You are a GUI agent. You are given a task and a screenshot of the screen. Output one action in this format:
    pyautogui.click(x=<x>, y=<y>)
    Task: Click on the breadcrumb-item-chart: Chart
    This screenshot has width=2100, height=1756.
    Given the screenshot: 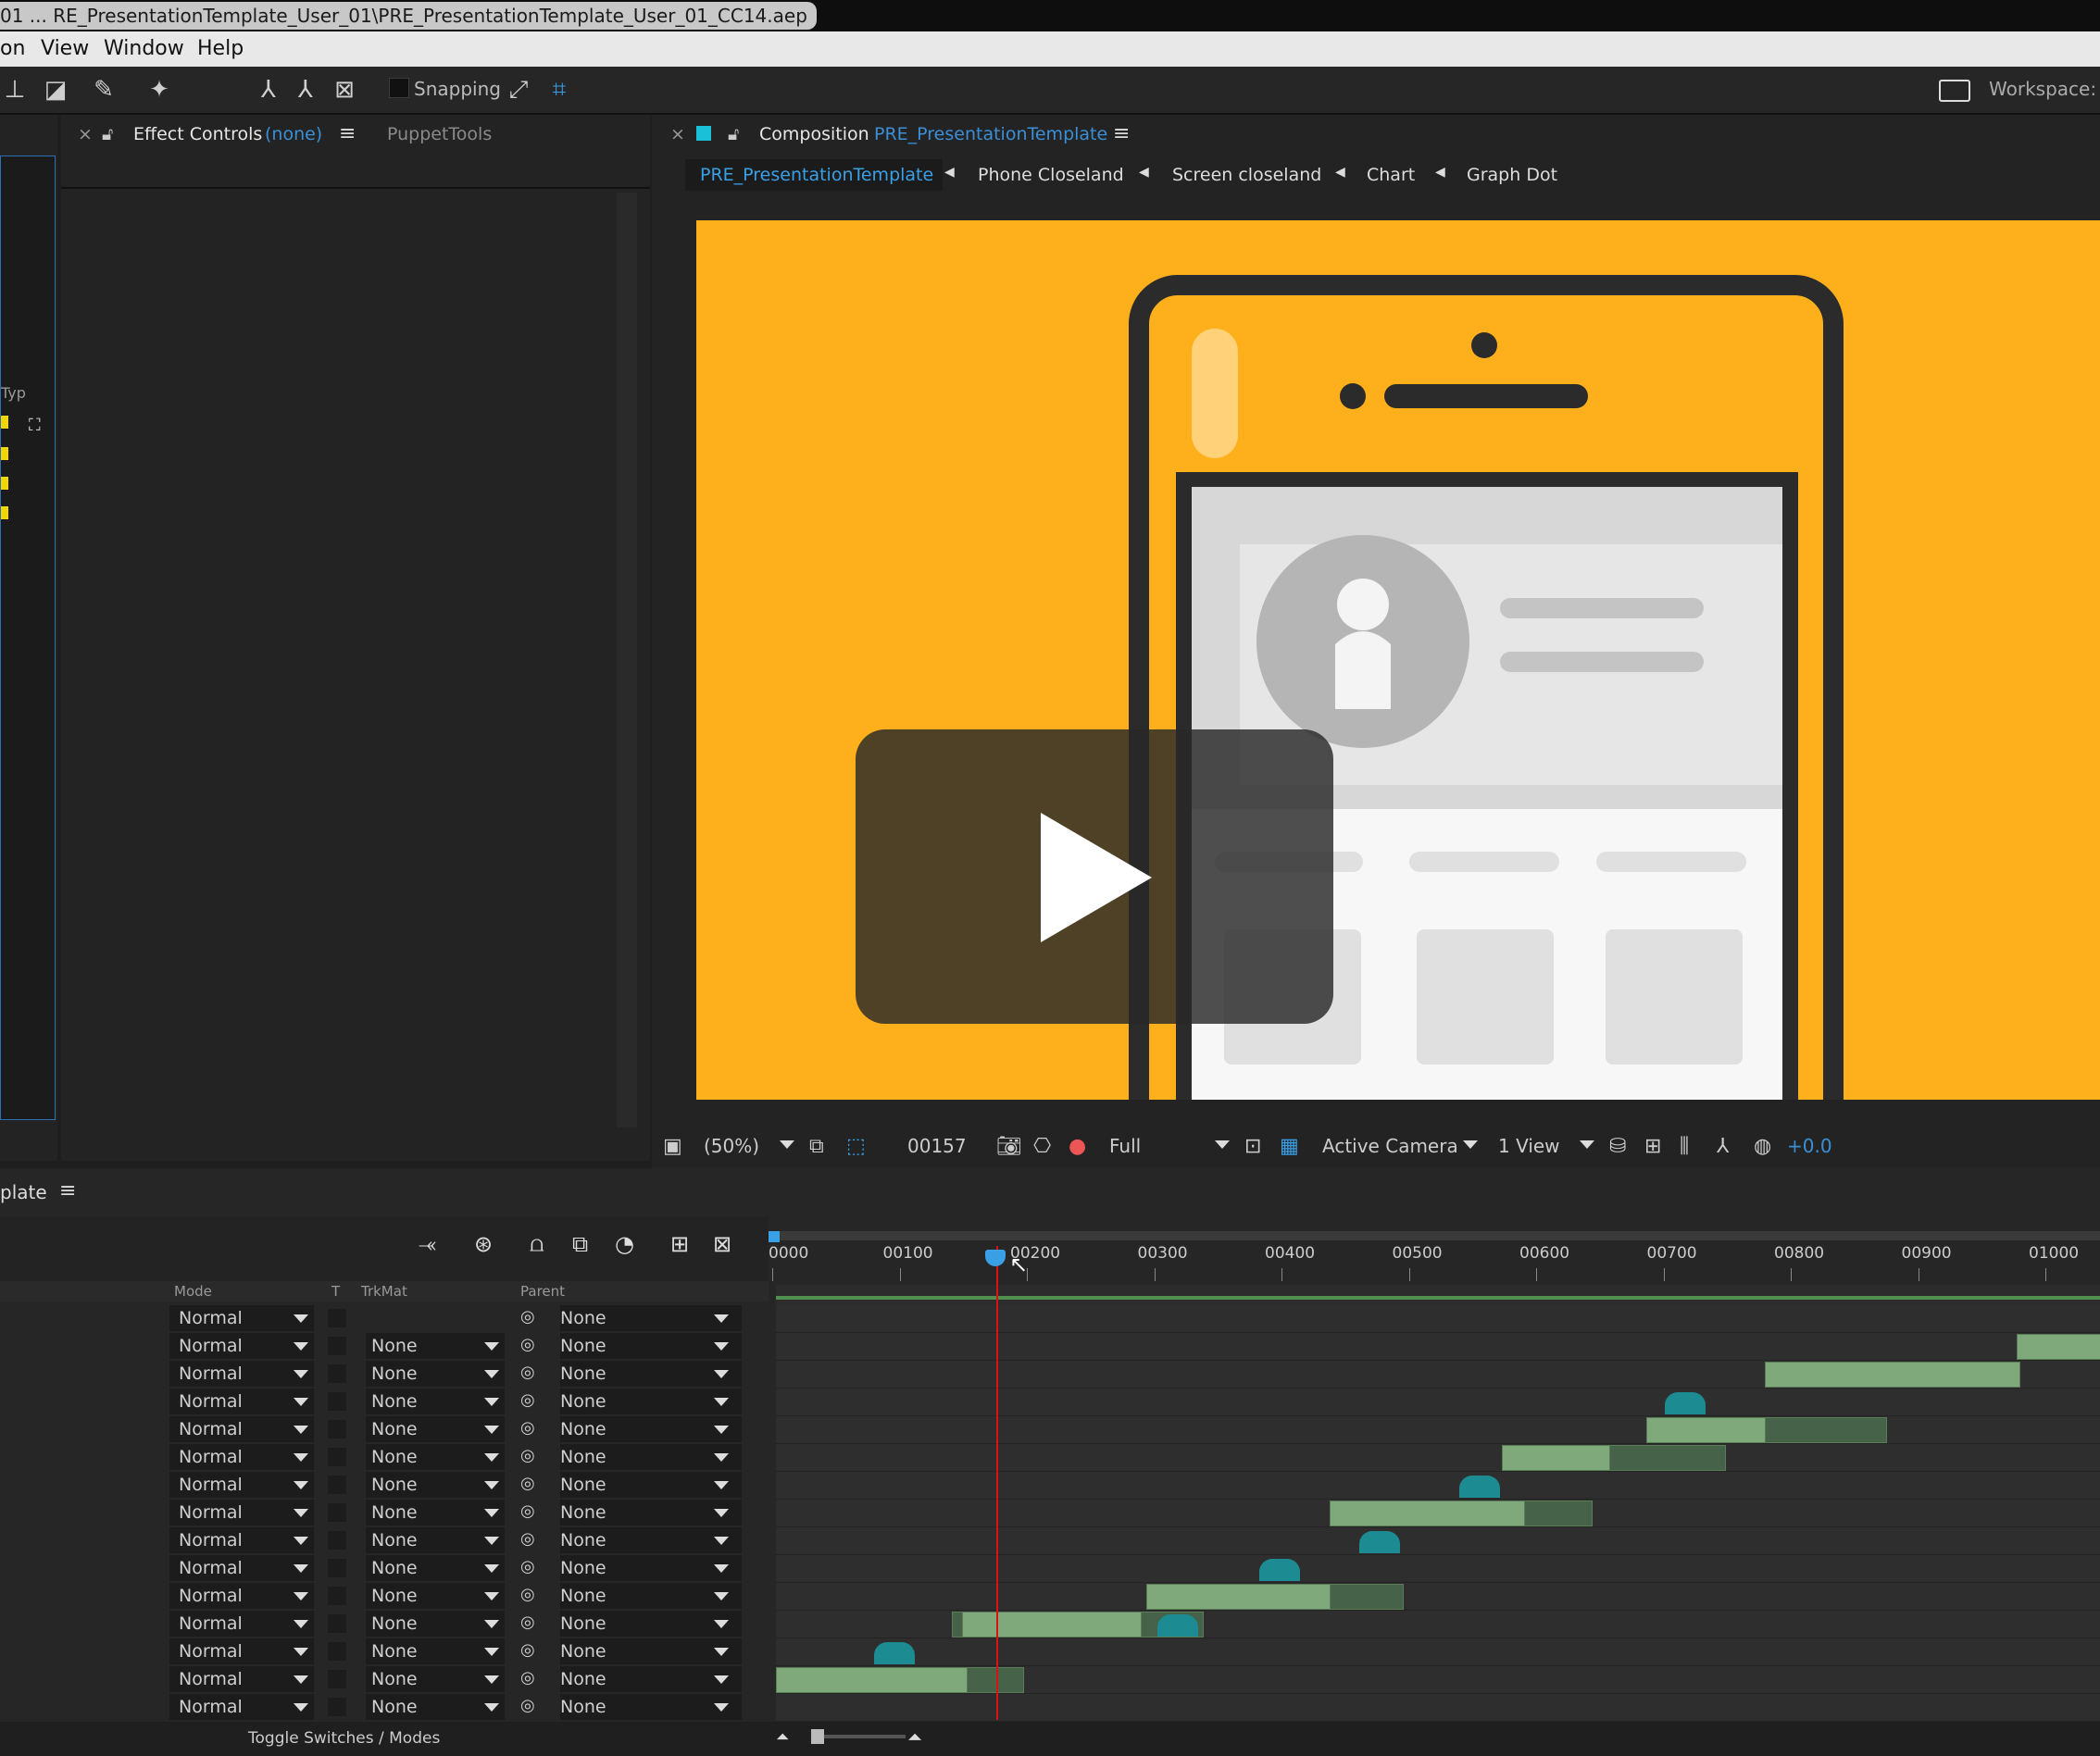 What is the action you would take?
    pyautogui.click(x=1391, y=175)
    